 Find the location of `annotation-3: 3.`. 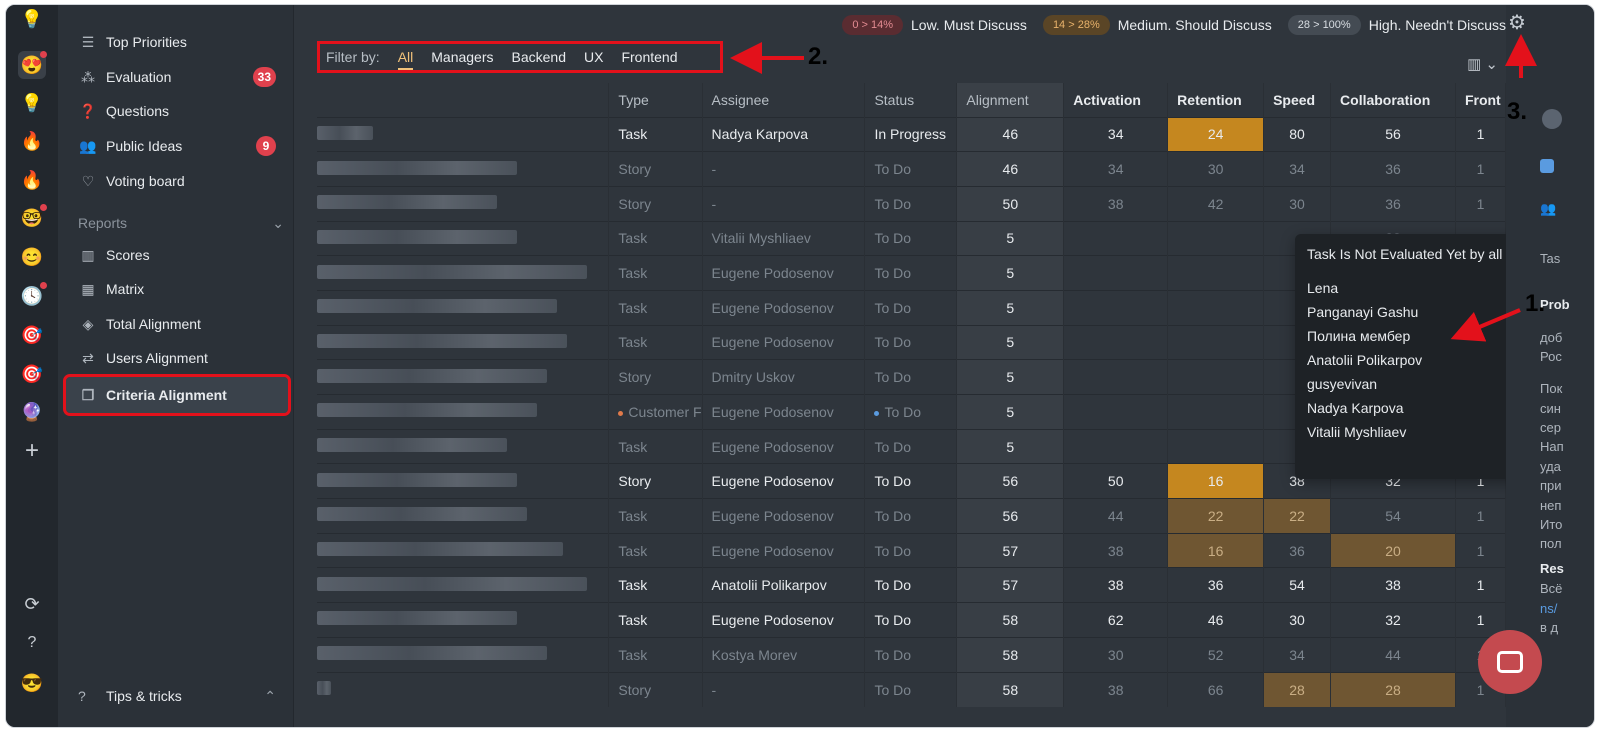

annotation-3: 3. is located at coordinates (1517, 111).